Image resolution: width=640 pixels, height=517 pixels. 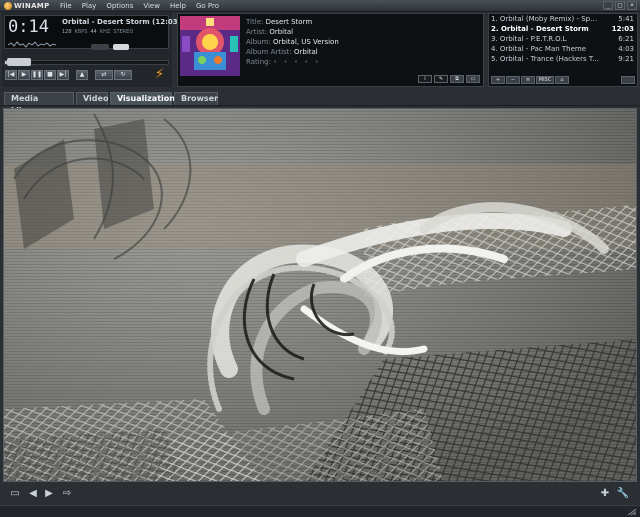 I want to click on album-value: Orbital, US Version, so click(x=306, y=42).